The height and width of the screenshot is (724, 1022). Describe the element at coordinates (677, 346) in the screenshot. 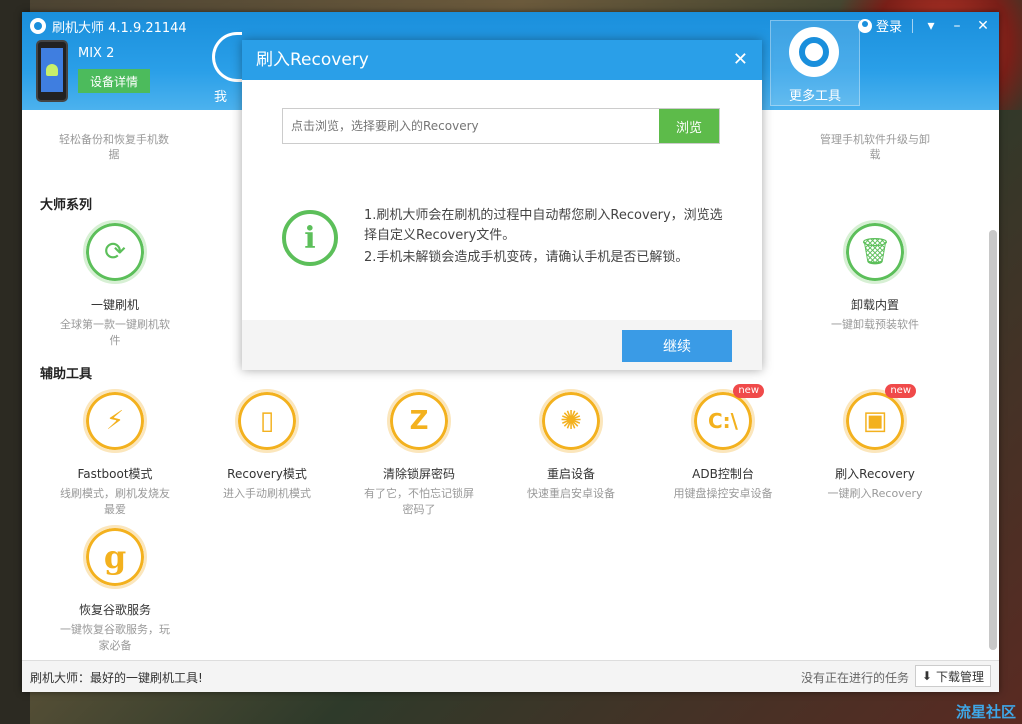

I see `continue-button: 继续` at that location.